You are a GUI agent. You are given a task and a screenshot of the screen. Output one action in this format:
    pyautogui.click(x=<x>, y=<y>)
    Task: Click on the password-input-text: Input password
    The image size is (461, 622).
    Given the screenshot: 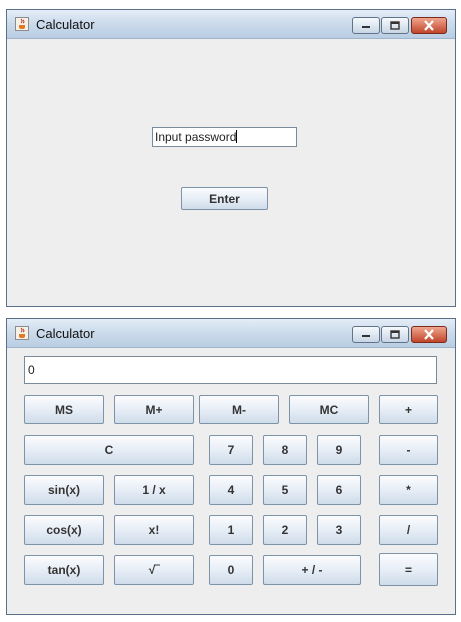 What is the action you would take?
    pyautogui.click(x=196, y=137)
    